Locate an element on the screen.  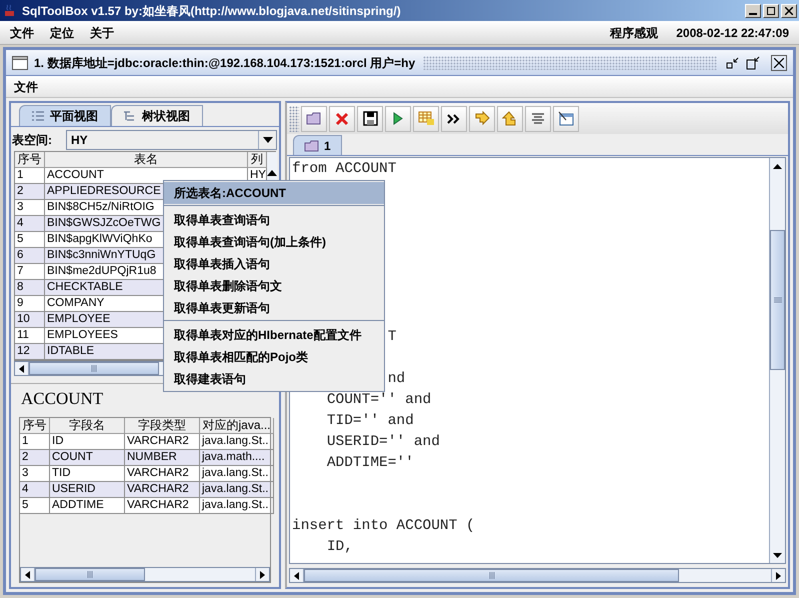
table-cell: BIN$apgKlWViQhKo is located at coordinates (99, 239).